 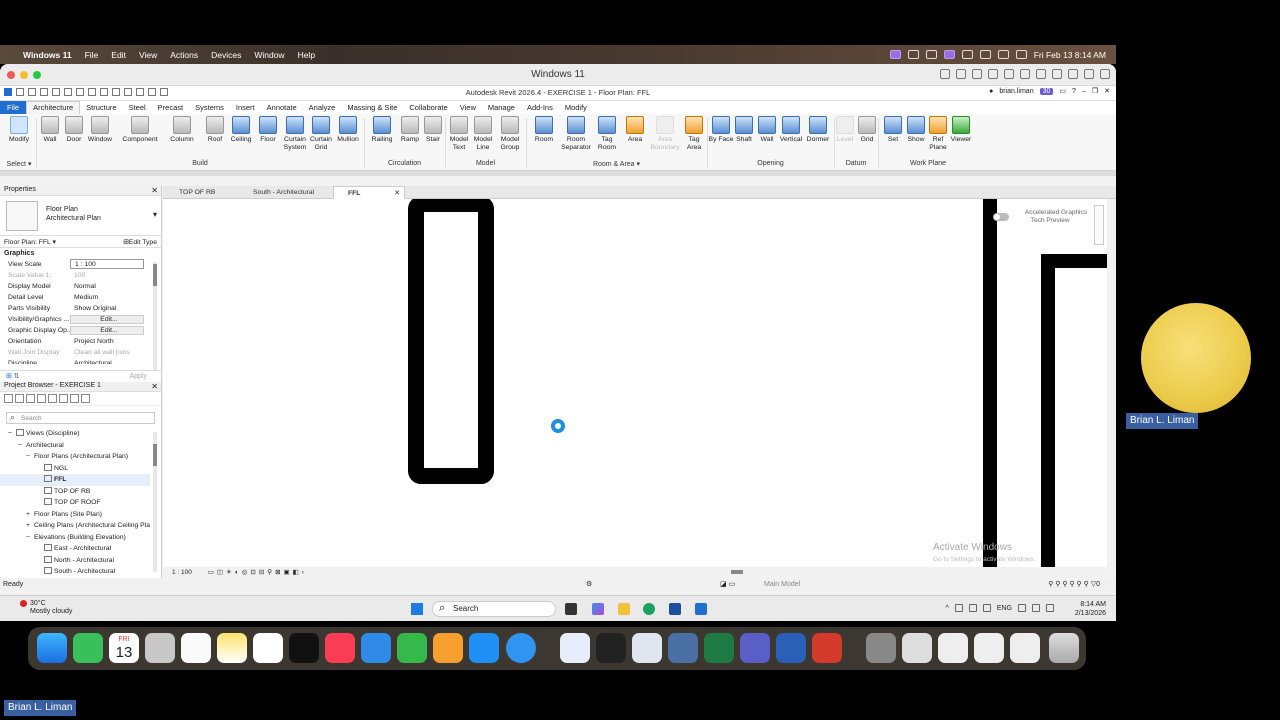 I want to click on facetime-icon, so click(x=88, y=648).